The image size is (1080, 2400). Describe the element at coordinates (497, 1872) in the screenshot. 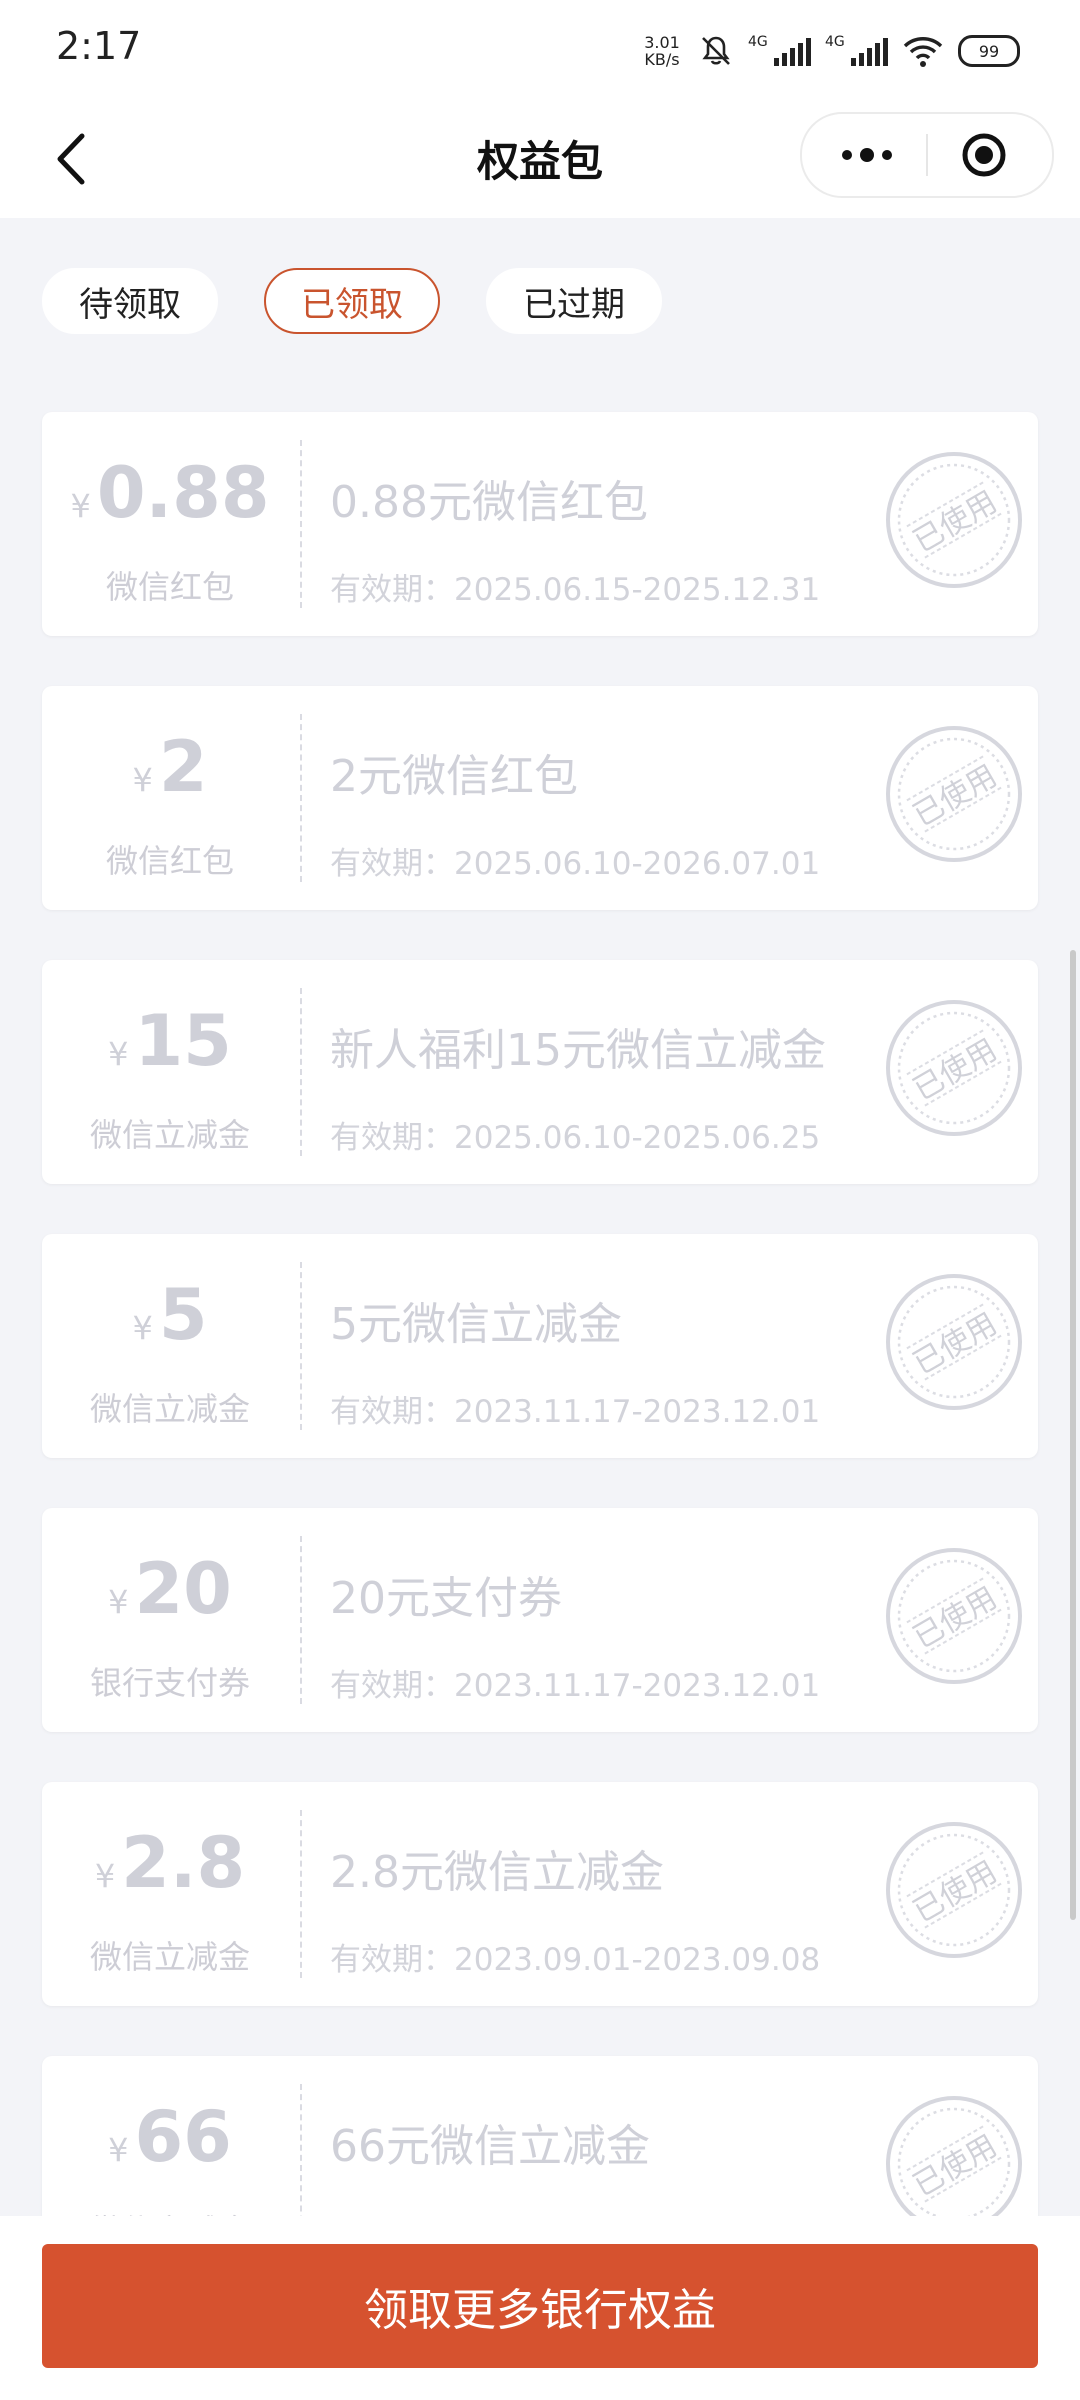

I see `coupon-title: 2.8元微信立减金` at that location.